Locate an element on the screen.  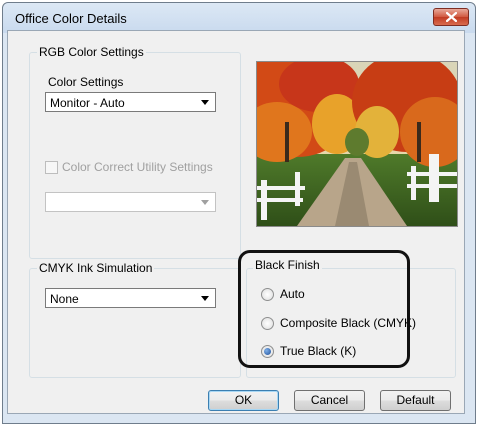
close-button is located at coordinates (451, 17).